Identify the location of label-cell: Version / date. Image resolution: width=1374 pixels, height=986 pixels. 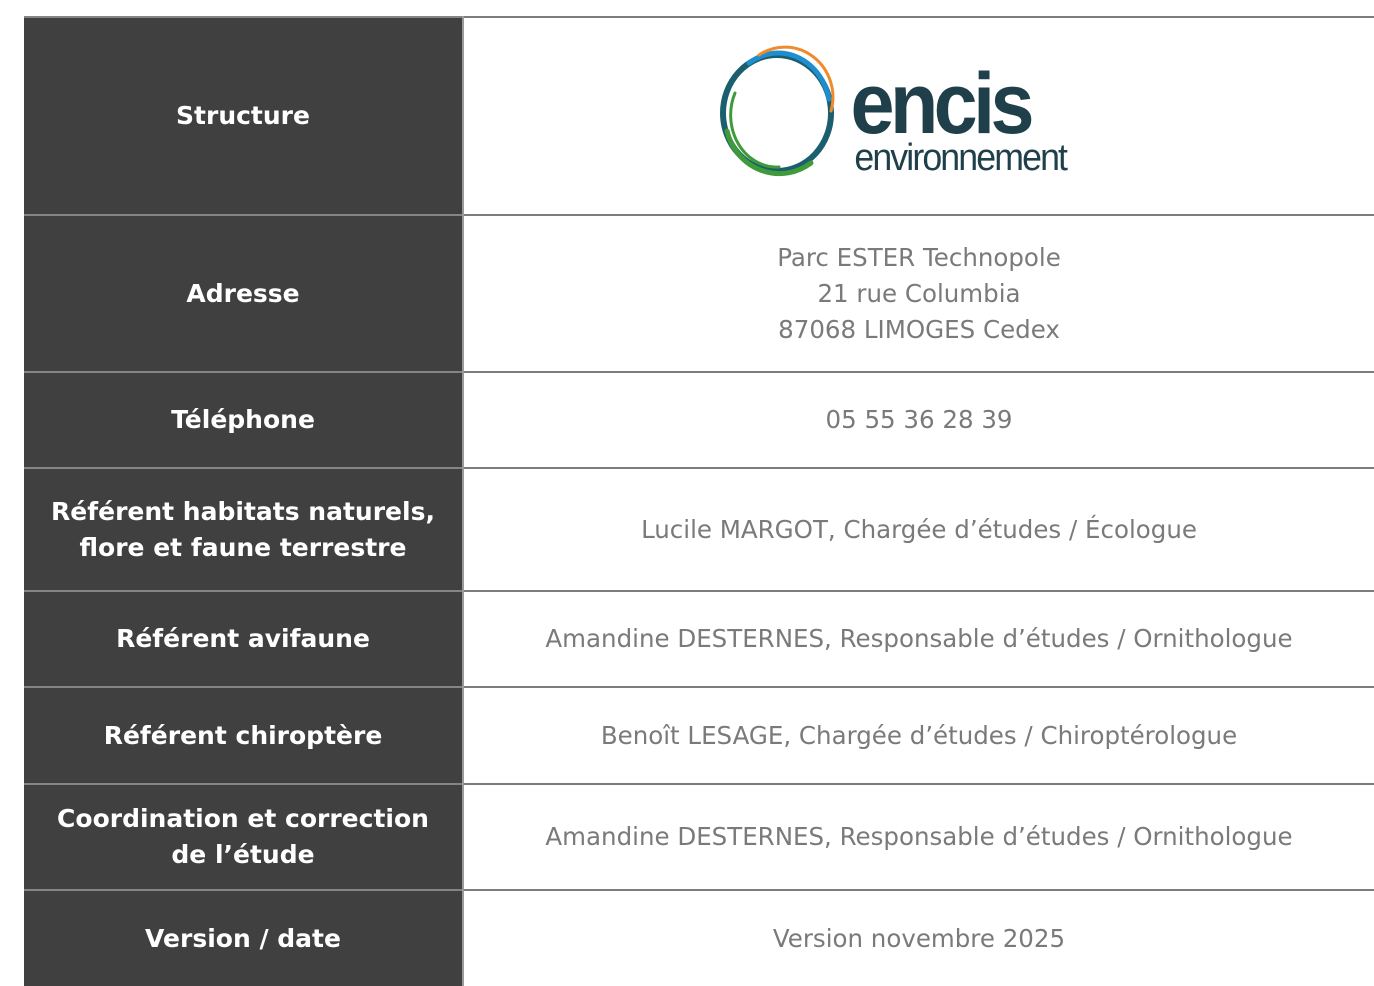
(244, 937).